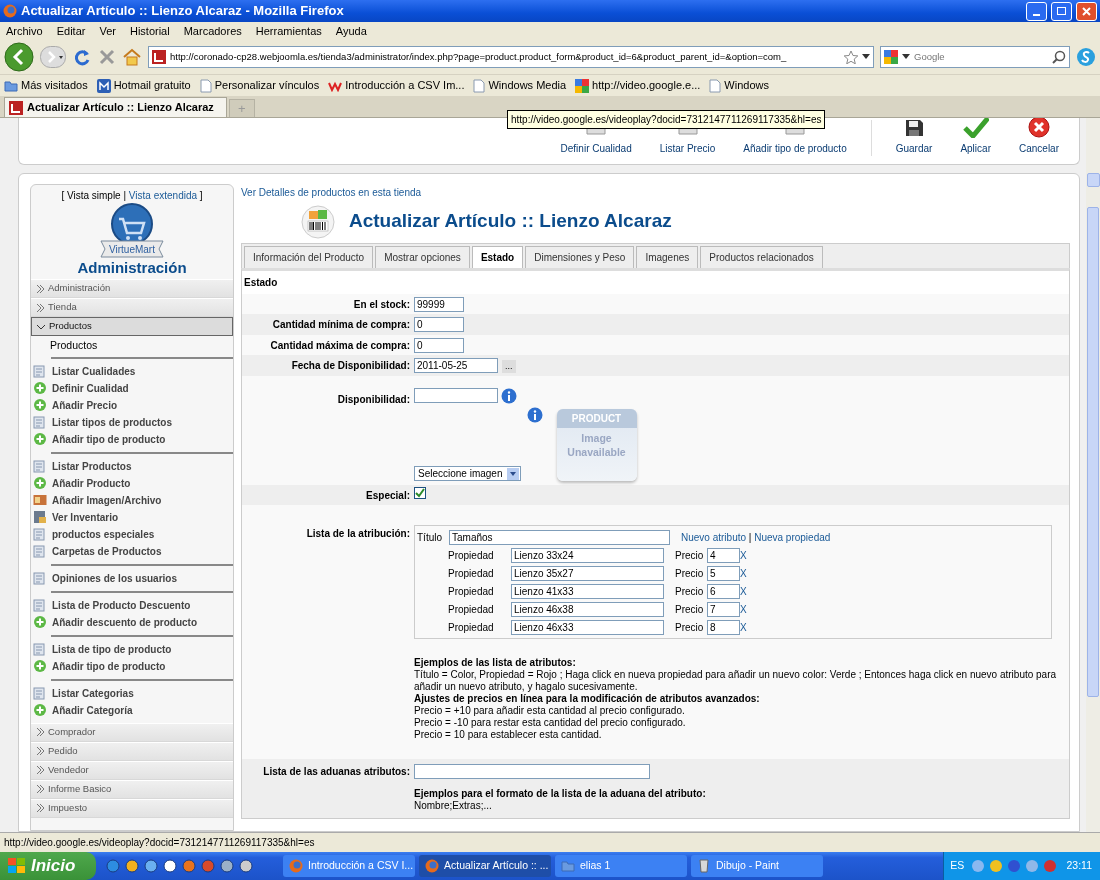 Image resolution: width=1100 pixels, height=880 pixels. I want to click on search-icon, so click(1059, 57).